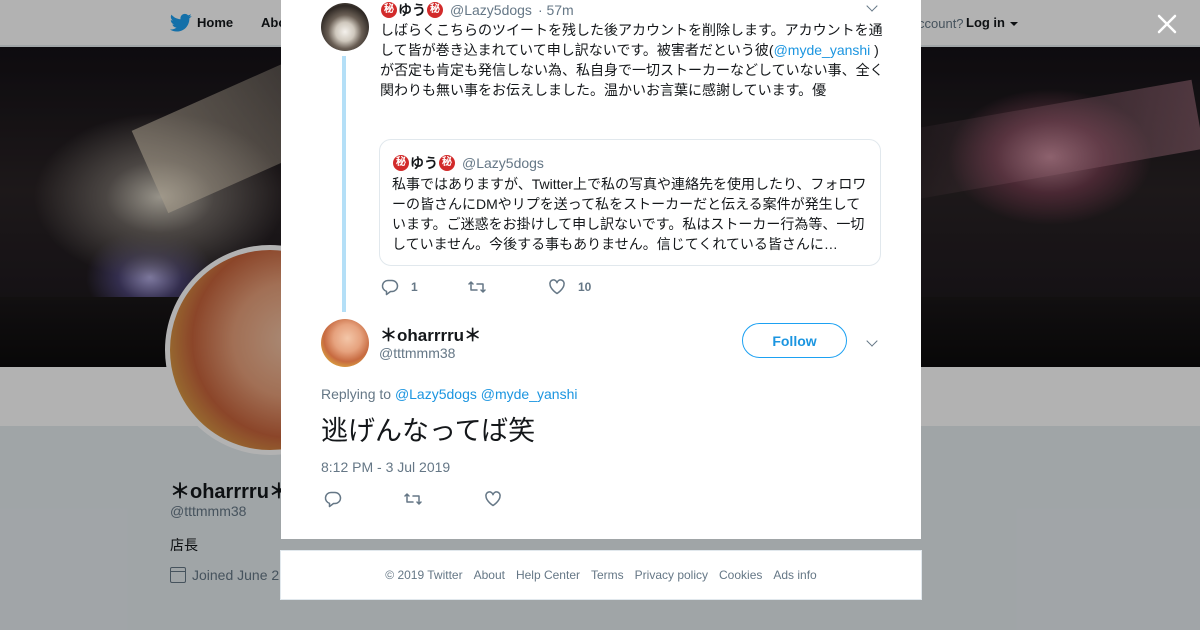  What do you see at coordinates (356, 394) in the screenshot?
I see `replying-to-label: Replying to` at bounding box center [356, 394].